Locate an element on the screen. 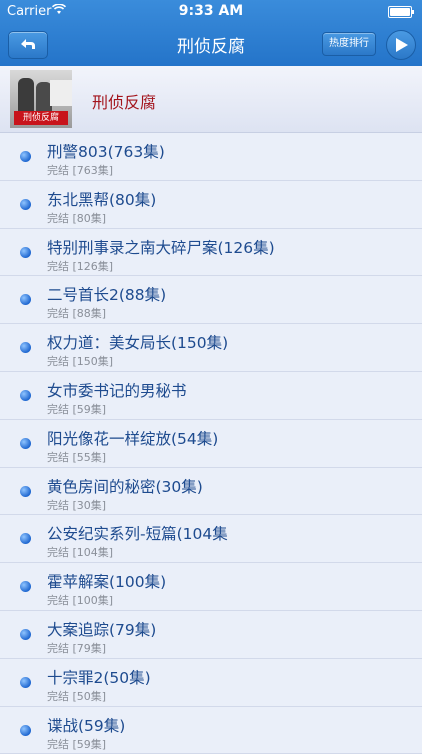  list-item: 特别刑事录之南大碎尸案(126集) 完结 [126集] is located at coordinates (211, 252).